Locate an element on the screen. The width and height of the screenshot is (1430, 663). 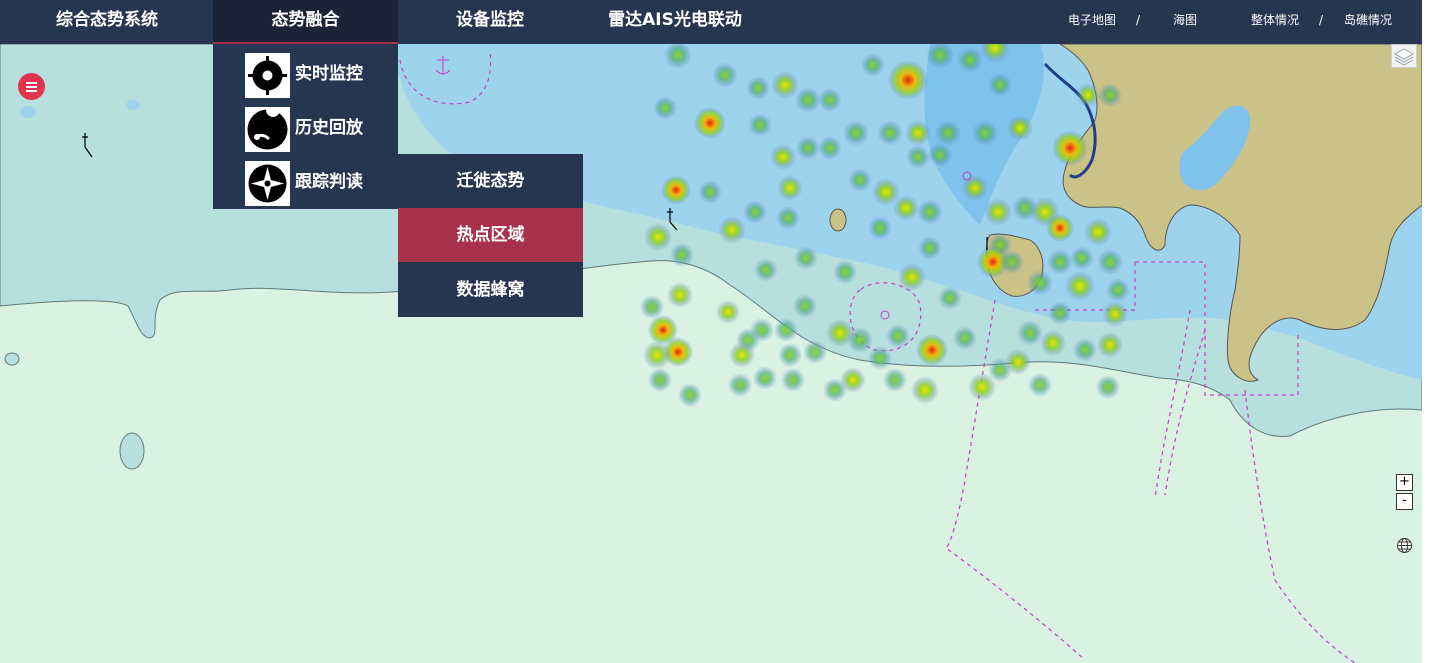
situation-fusion-dropdown: 实时监控 历史回放 跟踪判读 is located at coordinates (305, 126).